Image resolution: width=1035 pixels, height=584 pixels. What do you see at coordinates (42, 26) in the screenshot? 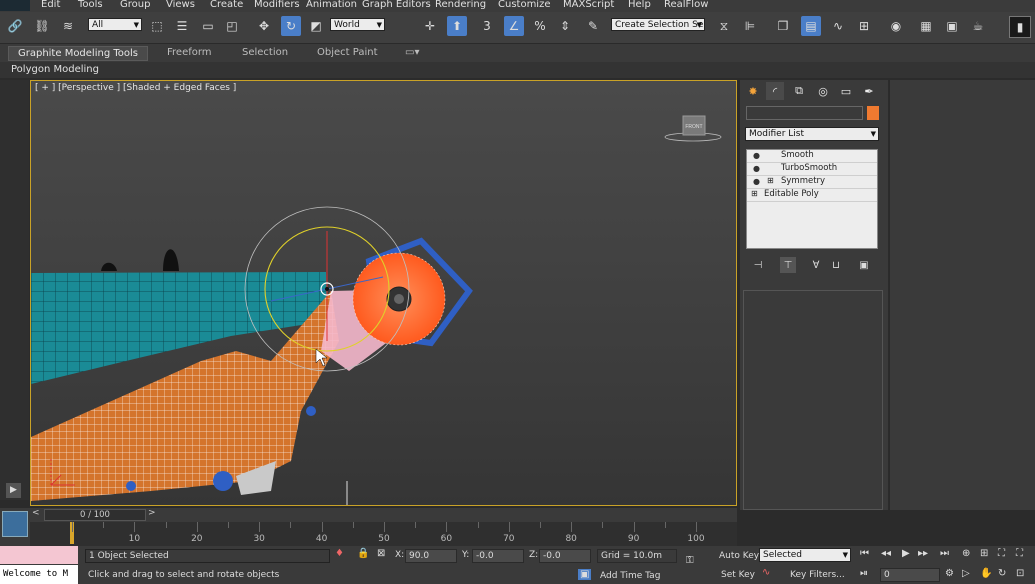
I see `unlink-icon: ⛓` at bounding box center [42, 26].